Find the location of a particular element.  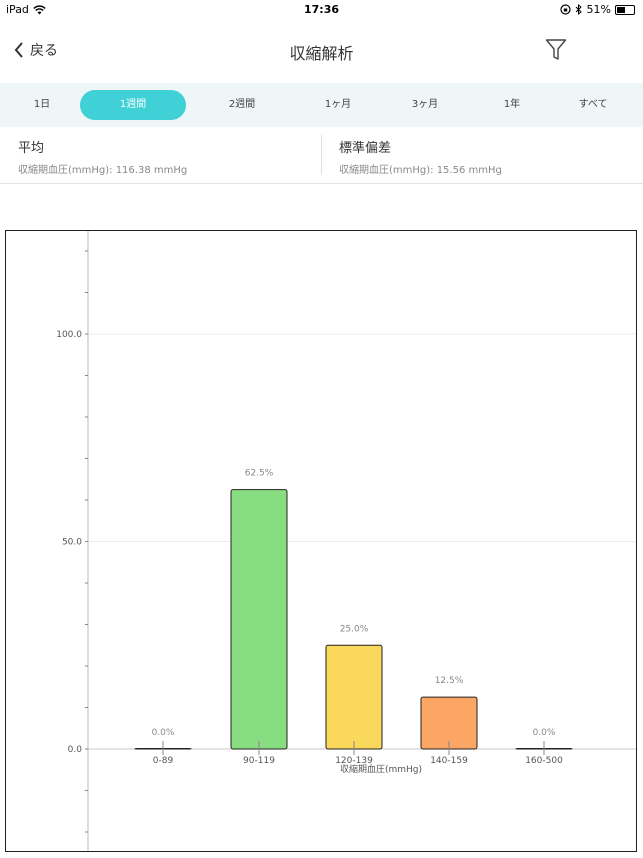

tab-all: すべて is located at coordinates (593, 105).